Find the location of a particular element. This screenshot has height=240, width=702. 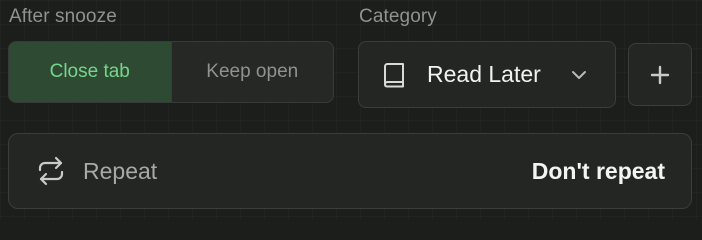

repeat-label: Repeat is located at coordinates (120, 170).